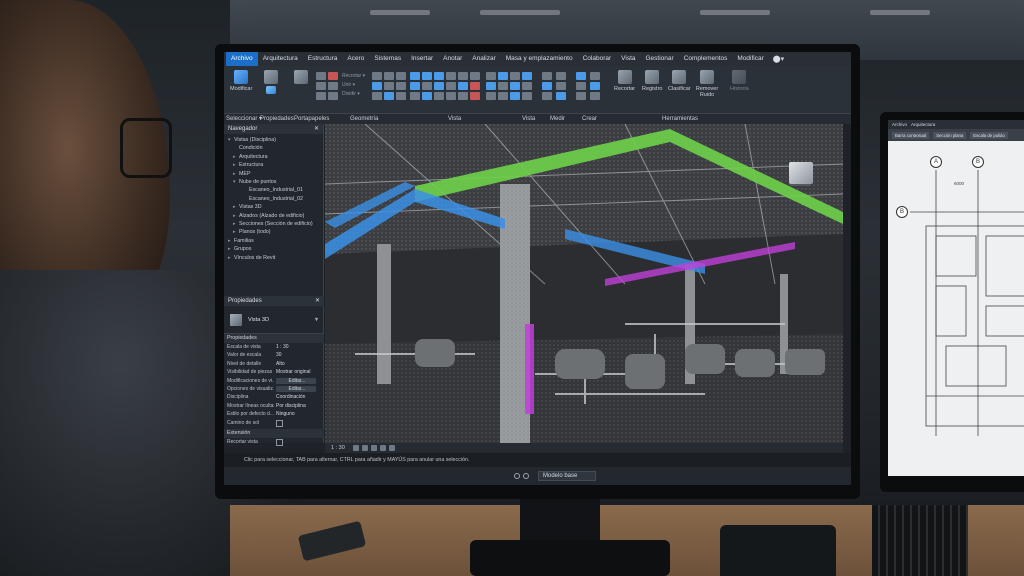 Image resolution: width=1024 pixels, height=576 pixels. Describe the element at coordinates (483, 59) in the screenshot. I see `menu-item-analizar: Analizar` at that location.